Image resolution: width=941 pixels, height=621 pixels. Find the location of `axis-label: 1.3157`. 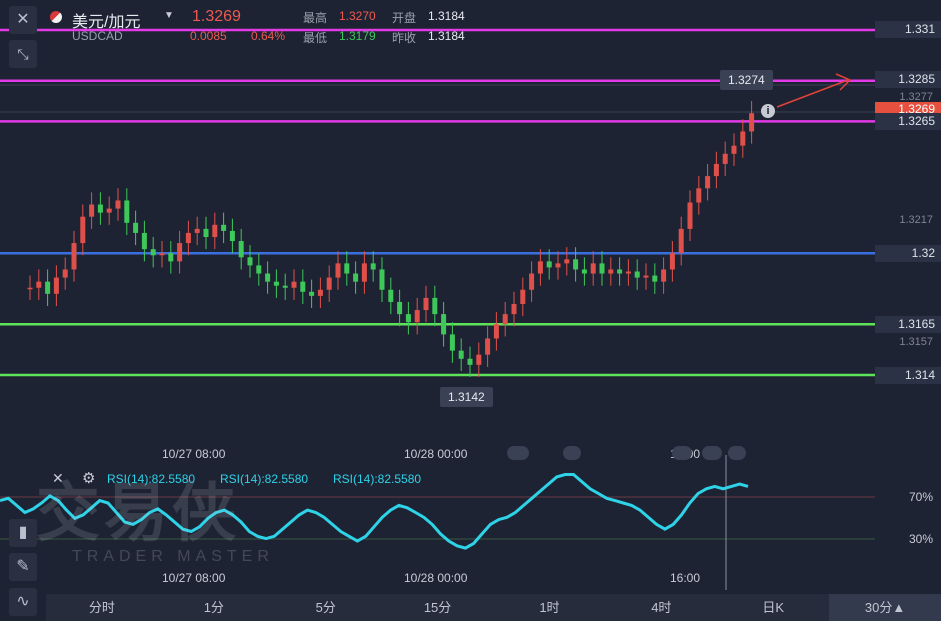

axis-label: 1.3157 is located at coordinates (916, 342).